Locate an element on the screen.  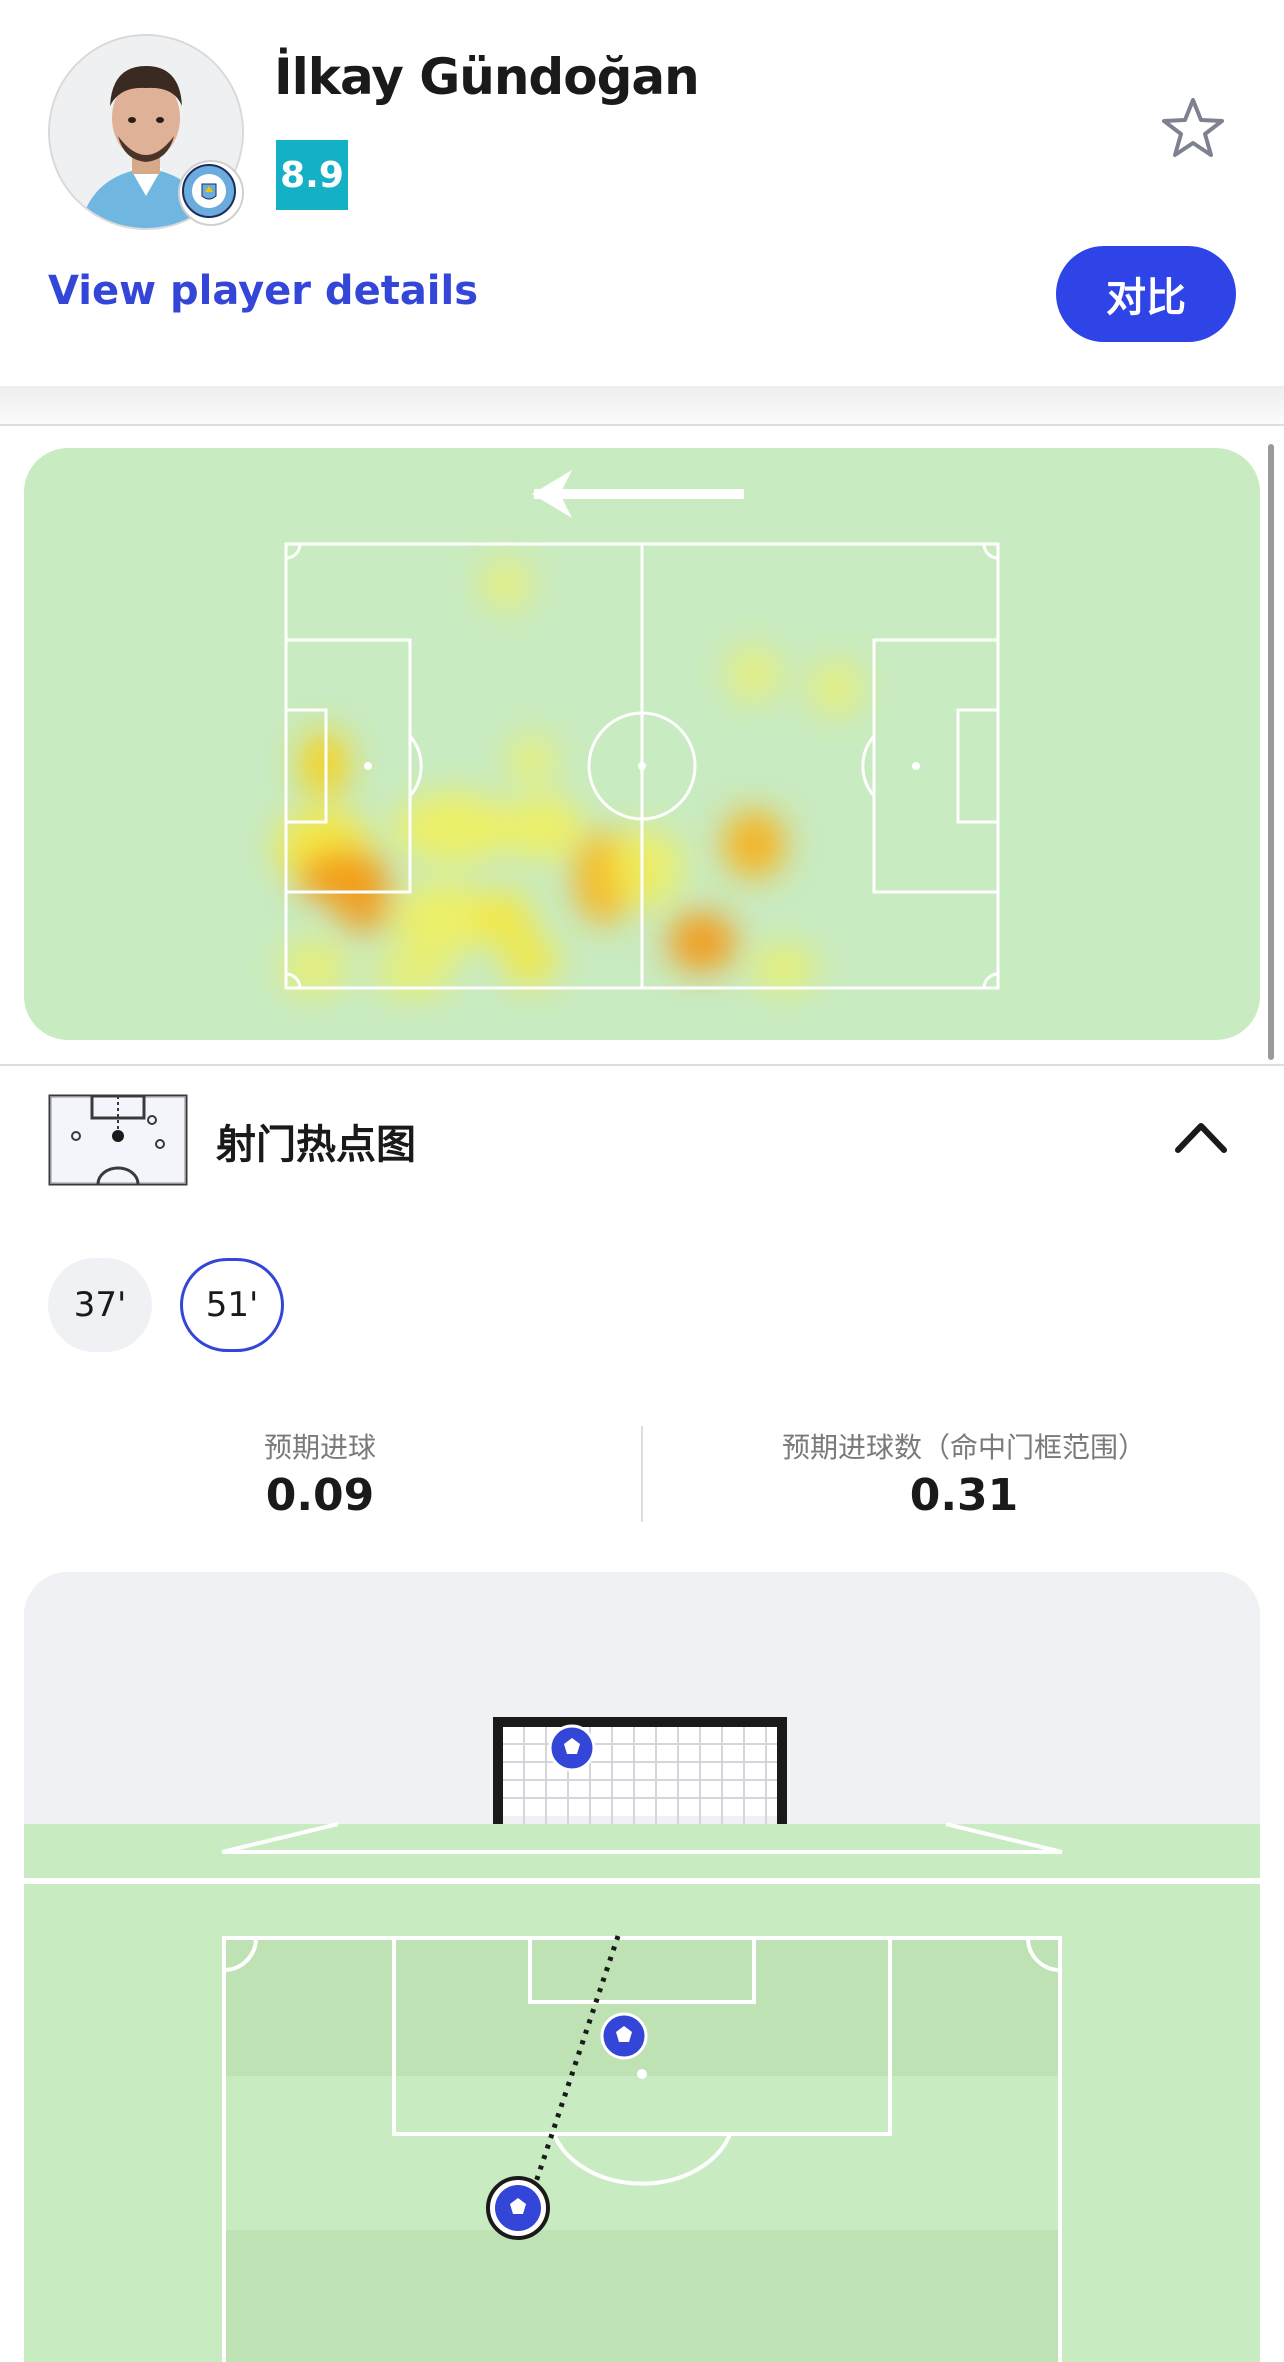
view-player-details-link: View player details is located at coordinates (263, 291).